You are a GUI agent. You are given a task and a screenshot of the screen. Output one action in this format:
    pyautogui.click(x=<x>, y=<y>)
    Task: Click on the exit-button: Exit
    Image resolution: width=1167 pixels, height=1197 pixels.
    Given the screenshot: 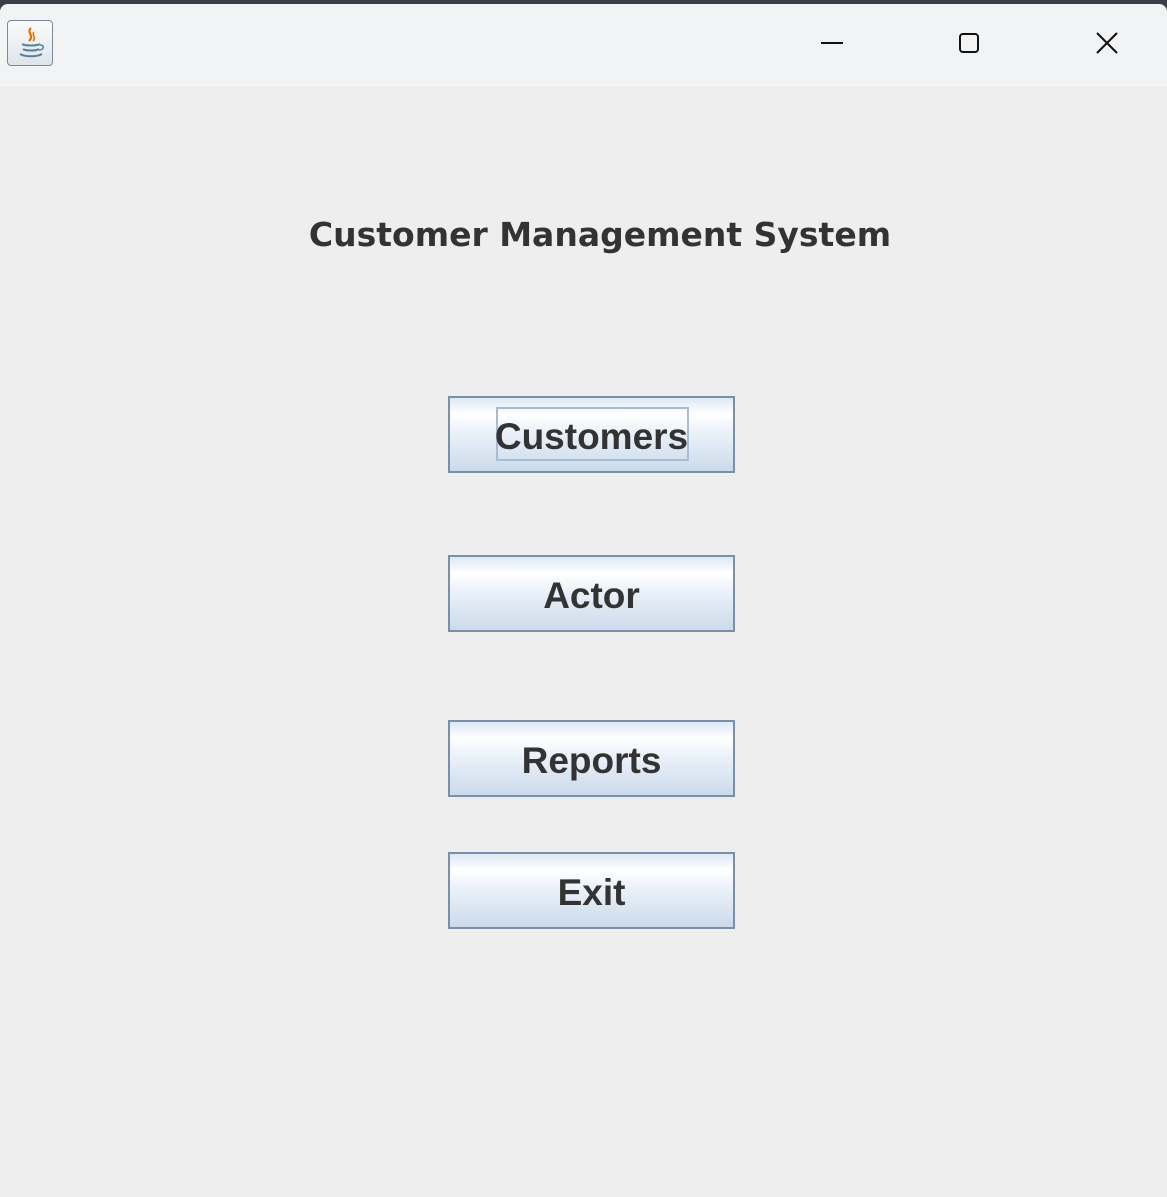 What is the action you would take?
    pyautogui.click(x=591, y=890)
    